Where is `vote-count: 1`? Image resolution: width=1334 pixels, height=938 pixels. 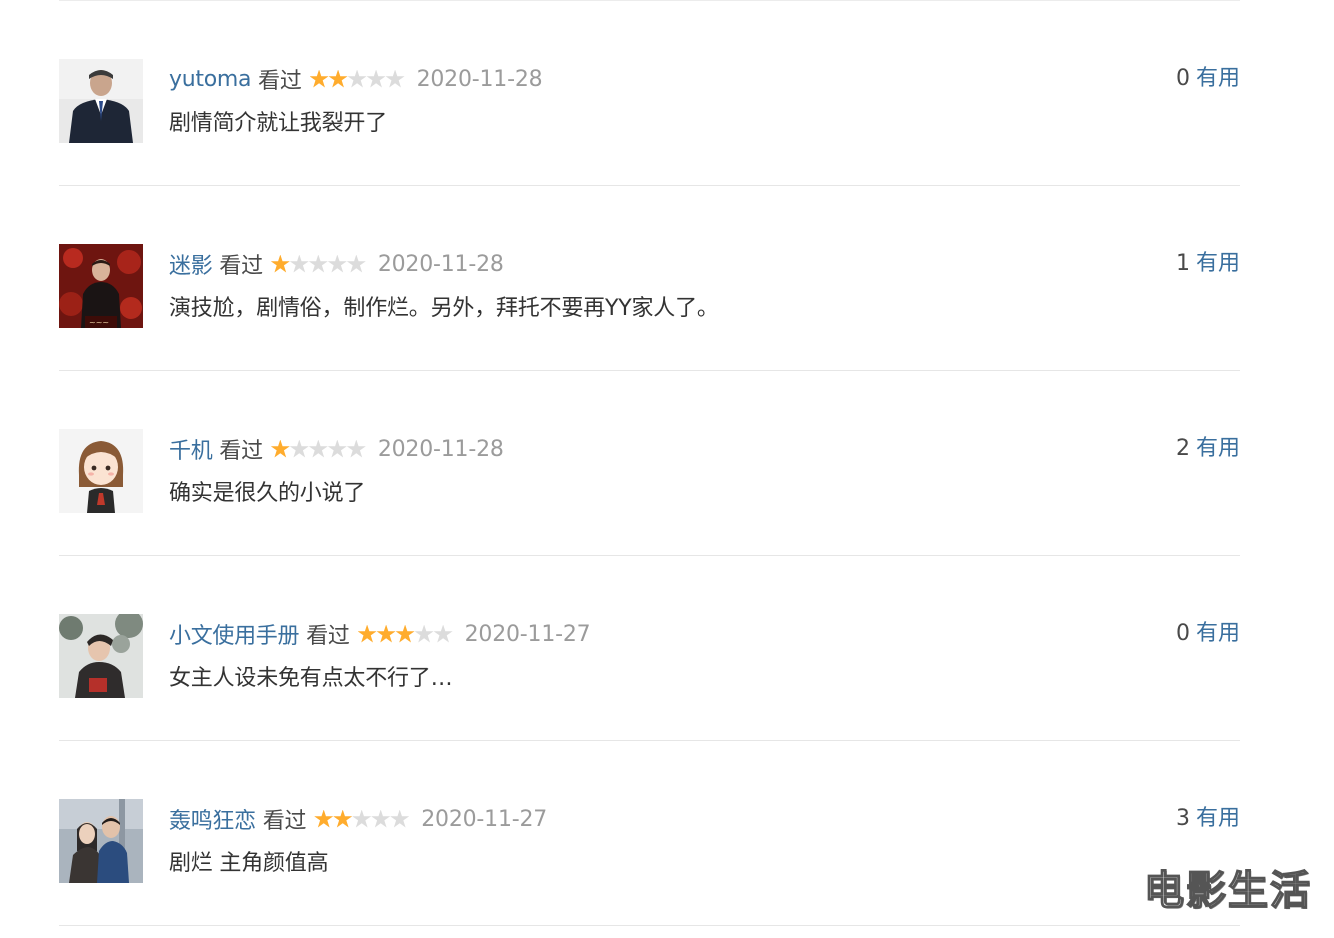
vote-count: 1 is located at coordinates (1182, 263).